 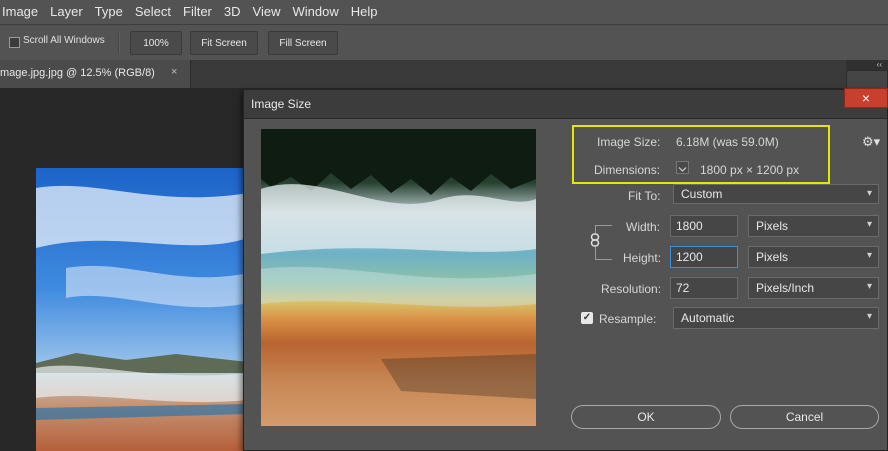 I want to click on image-size-label: Image Size:, so click(x=629, y=142).